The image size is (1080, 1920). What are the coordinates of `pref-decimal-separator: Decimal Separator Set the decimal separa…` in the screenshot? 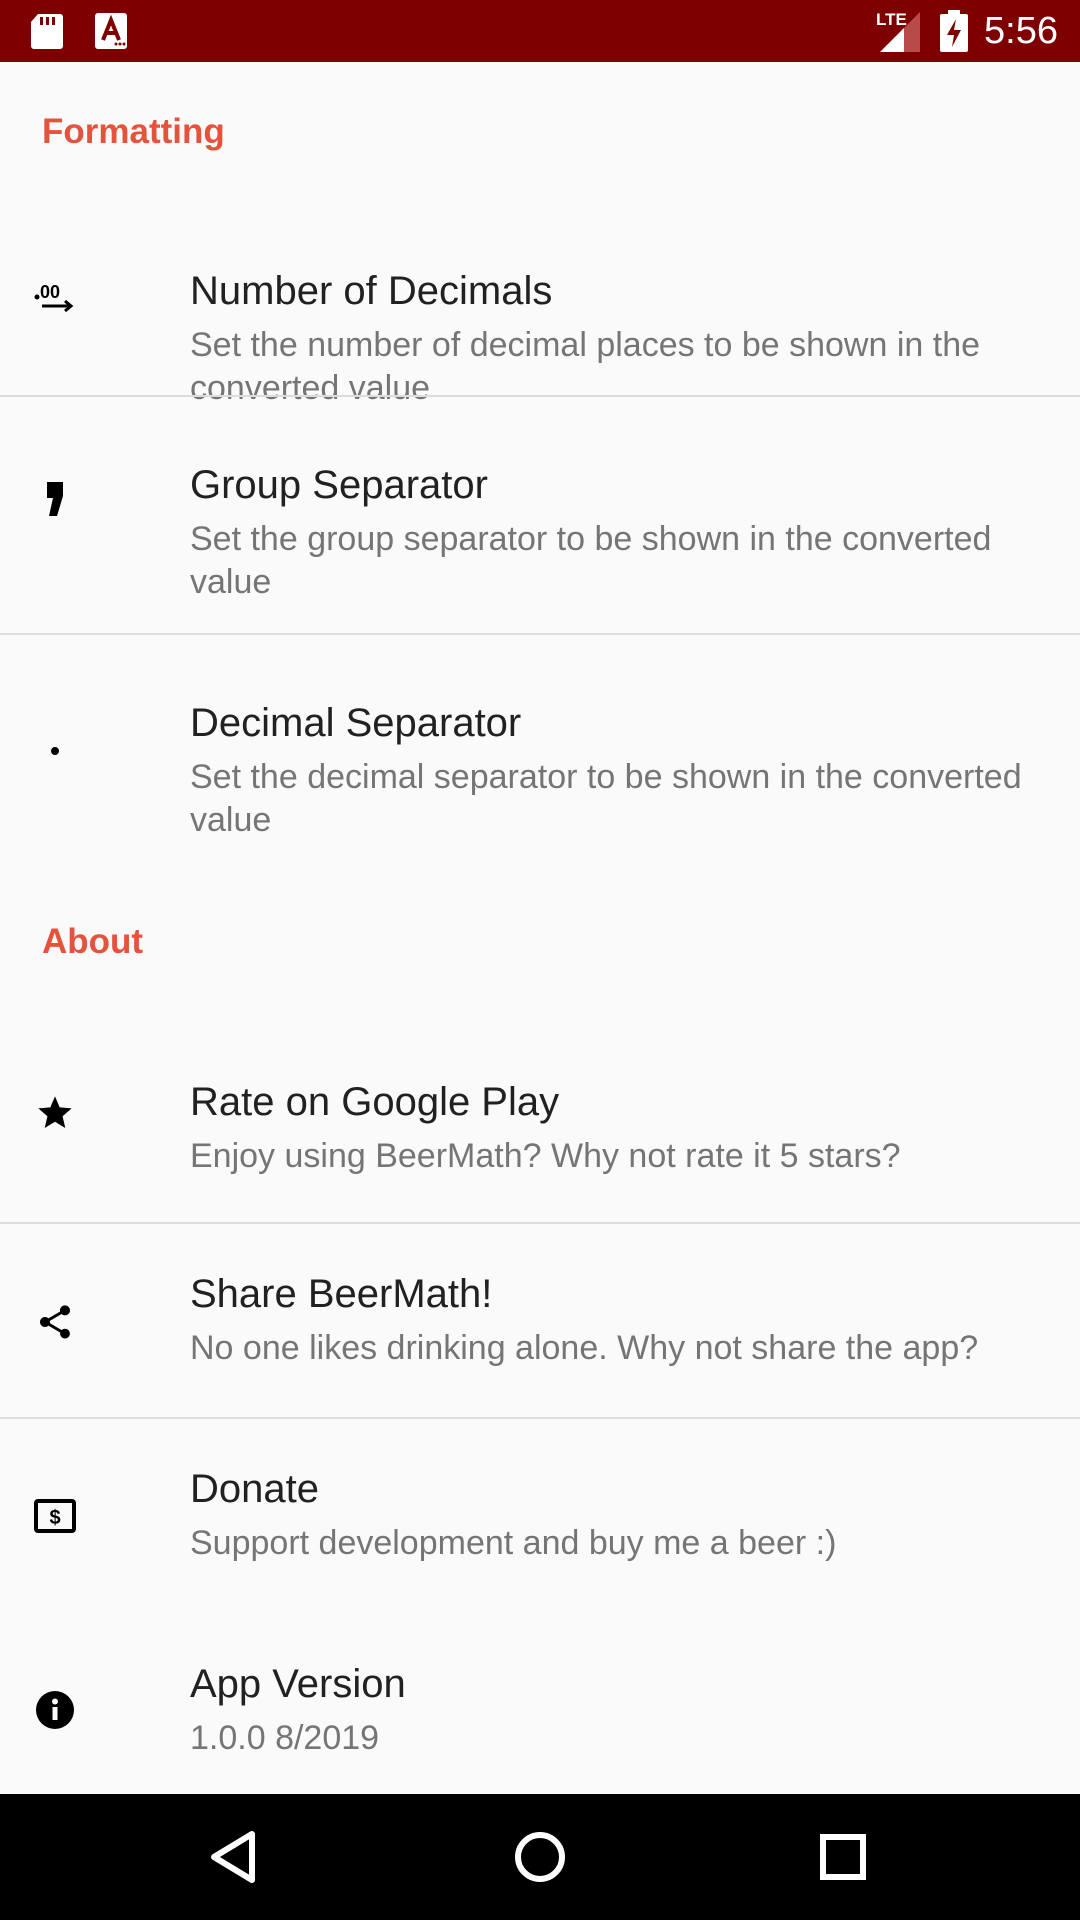 It's located at (540, 753).